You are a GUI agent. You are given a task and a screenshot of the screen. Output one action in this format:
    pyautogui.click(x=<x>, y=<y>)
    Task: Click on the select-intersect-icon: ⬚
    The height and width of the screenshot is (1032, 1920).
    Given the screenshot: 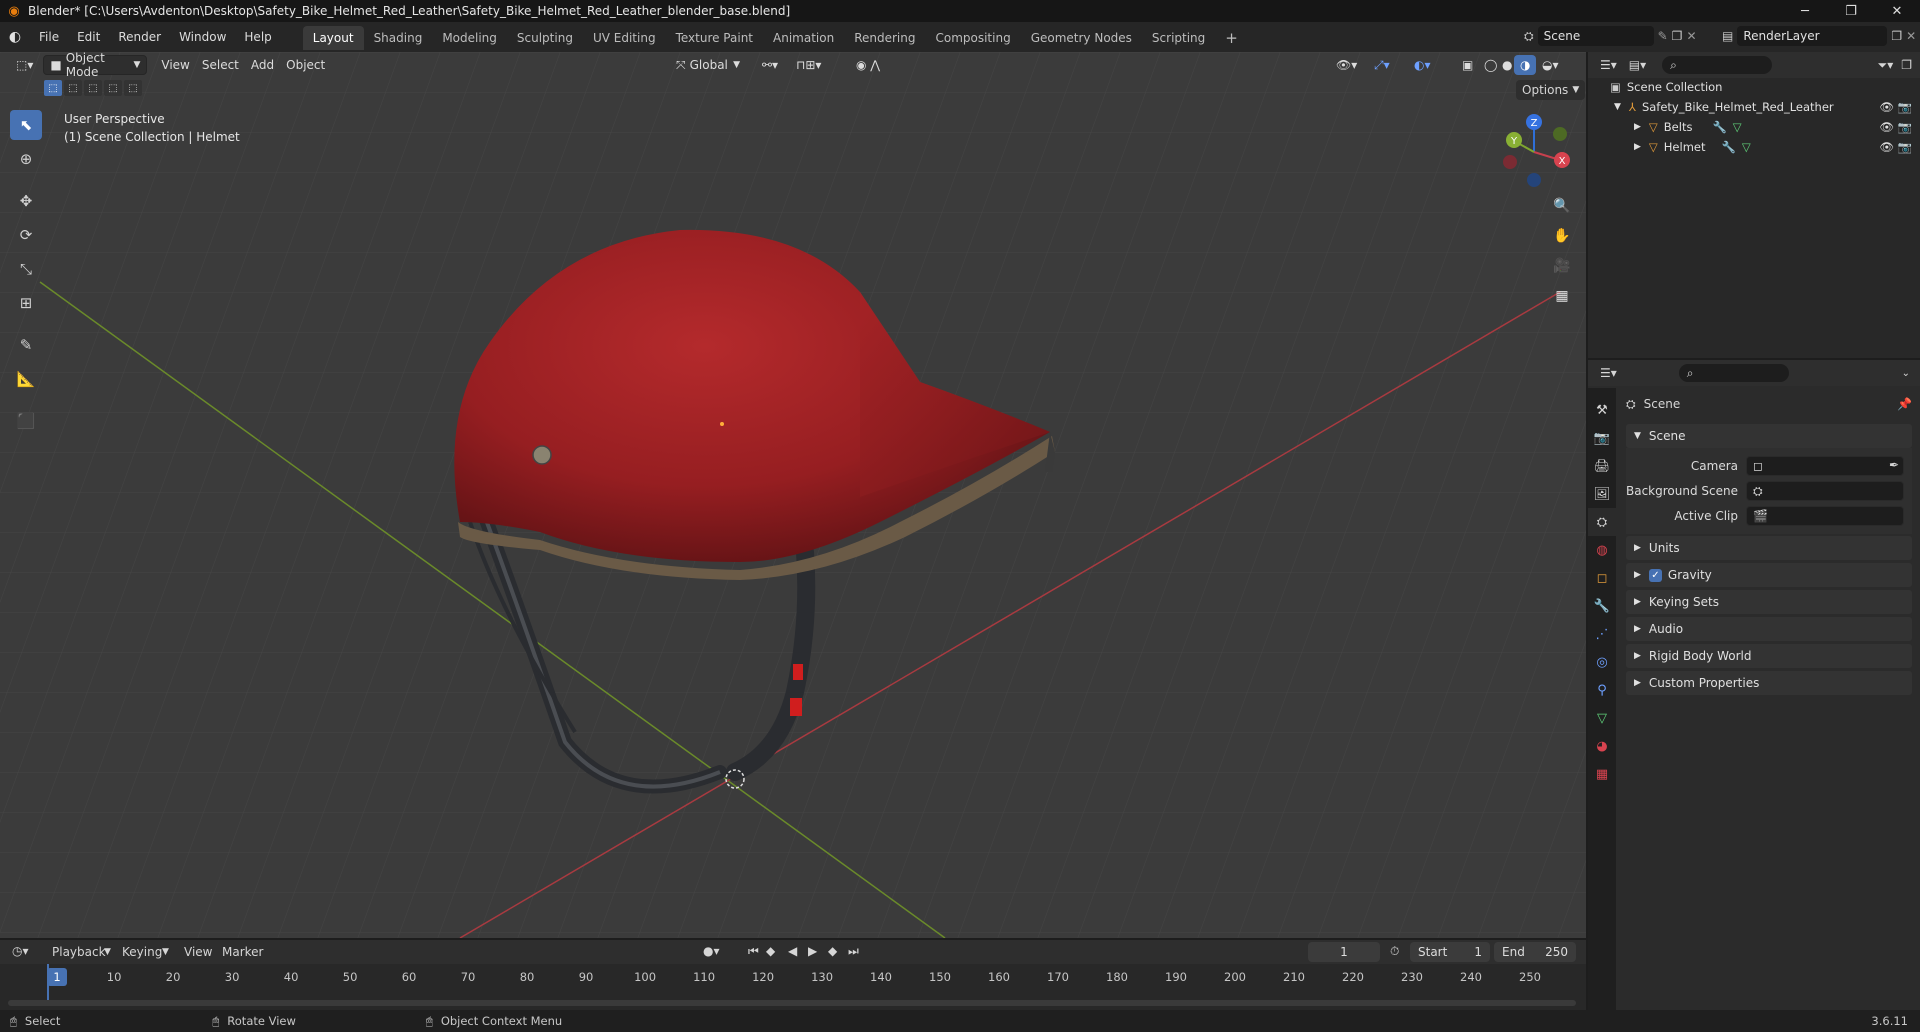 What is the action you would take?
    pyautogui.click(x=133, y=88)
    